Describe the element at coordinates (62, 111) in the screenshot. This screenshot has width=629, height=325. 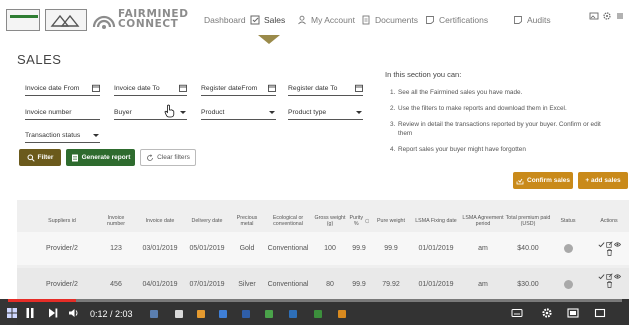
I see `invoice-number-input: Invoice number` at that location.